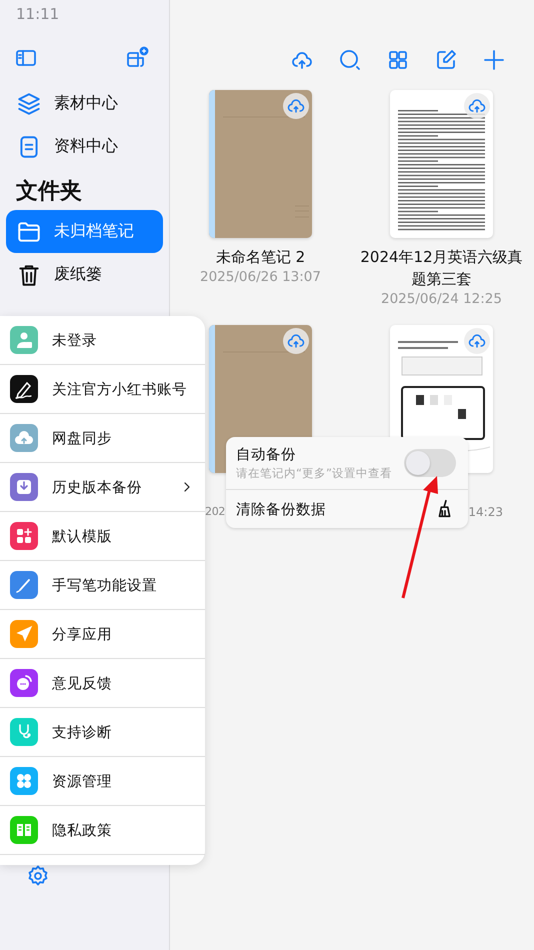  What do you see at coordinates (260, 277) in the screenshot?
I see `note-date: 2025/06/26 13:07` at bounding box center [260, 277].